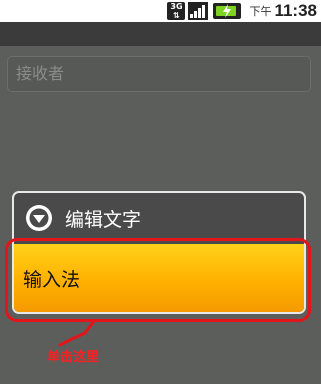 Image resolution: width=321 pixels, height=384 pixels. What do you see at coordinates (103, 219) in the screenshot?
I see `menu-title: 编辑文字` at bounding box center [103, 219].